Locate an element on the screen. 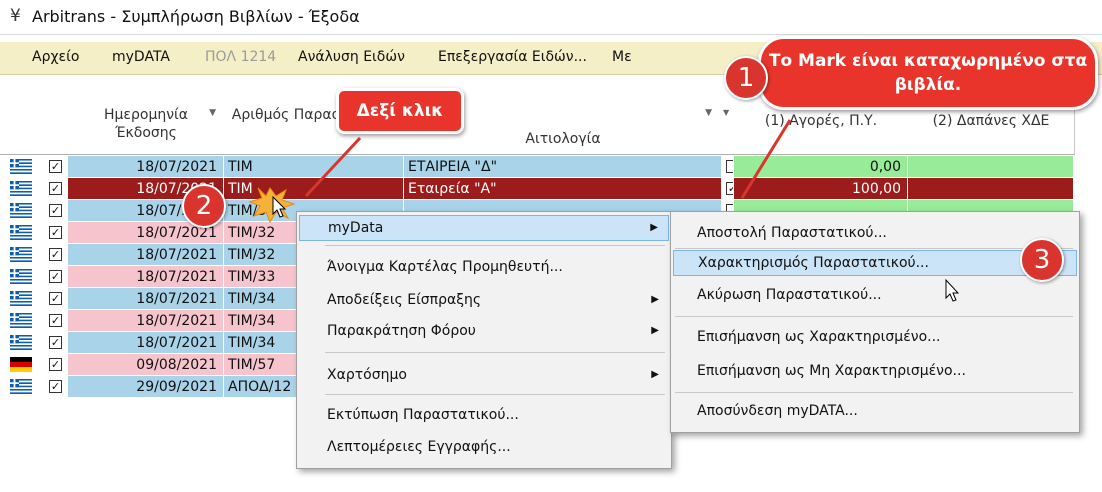 The width and height of the screenshot is (1102, 492). mouse-cursor-icon is located at coordinates (952, 290).